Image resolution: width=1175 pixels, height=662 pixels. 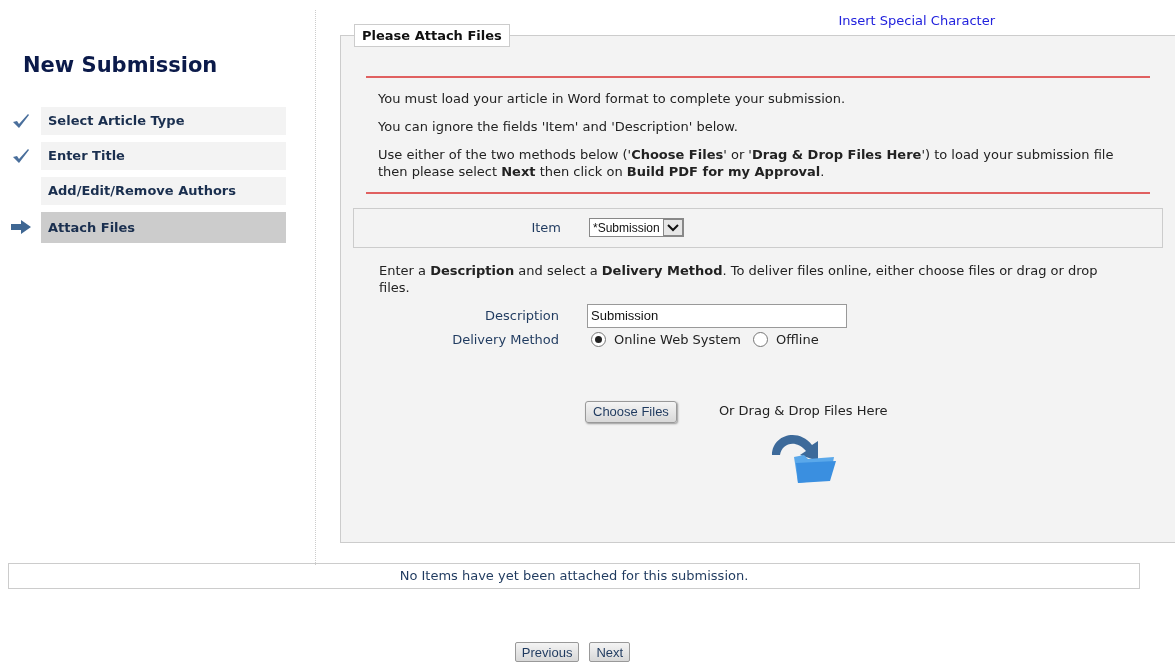 I want to click on step-item: Enter Title, so click(x=163, y=155).